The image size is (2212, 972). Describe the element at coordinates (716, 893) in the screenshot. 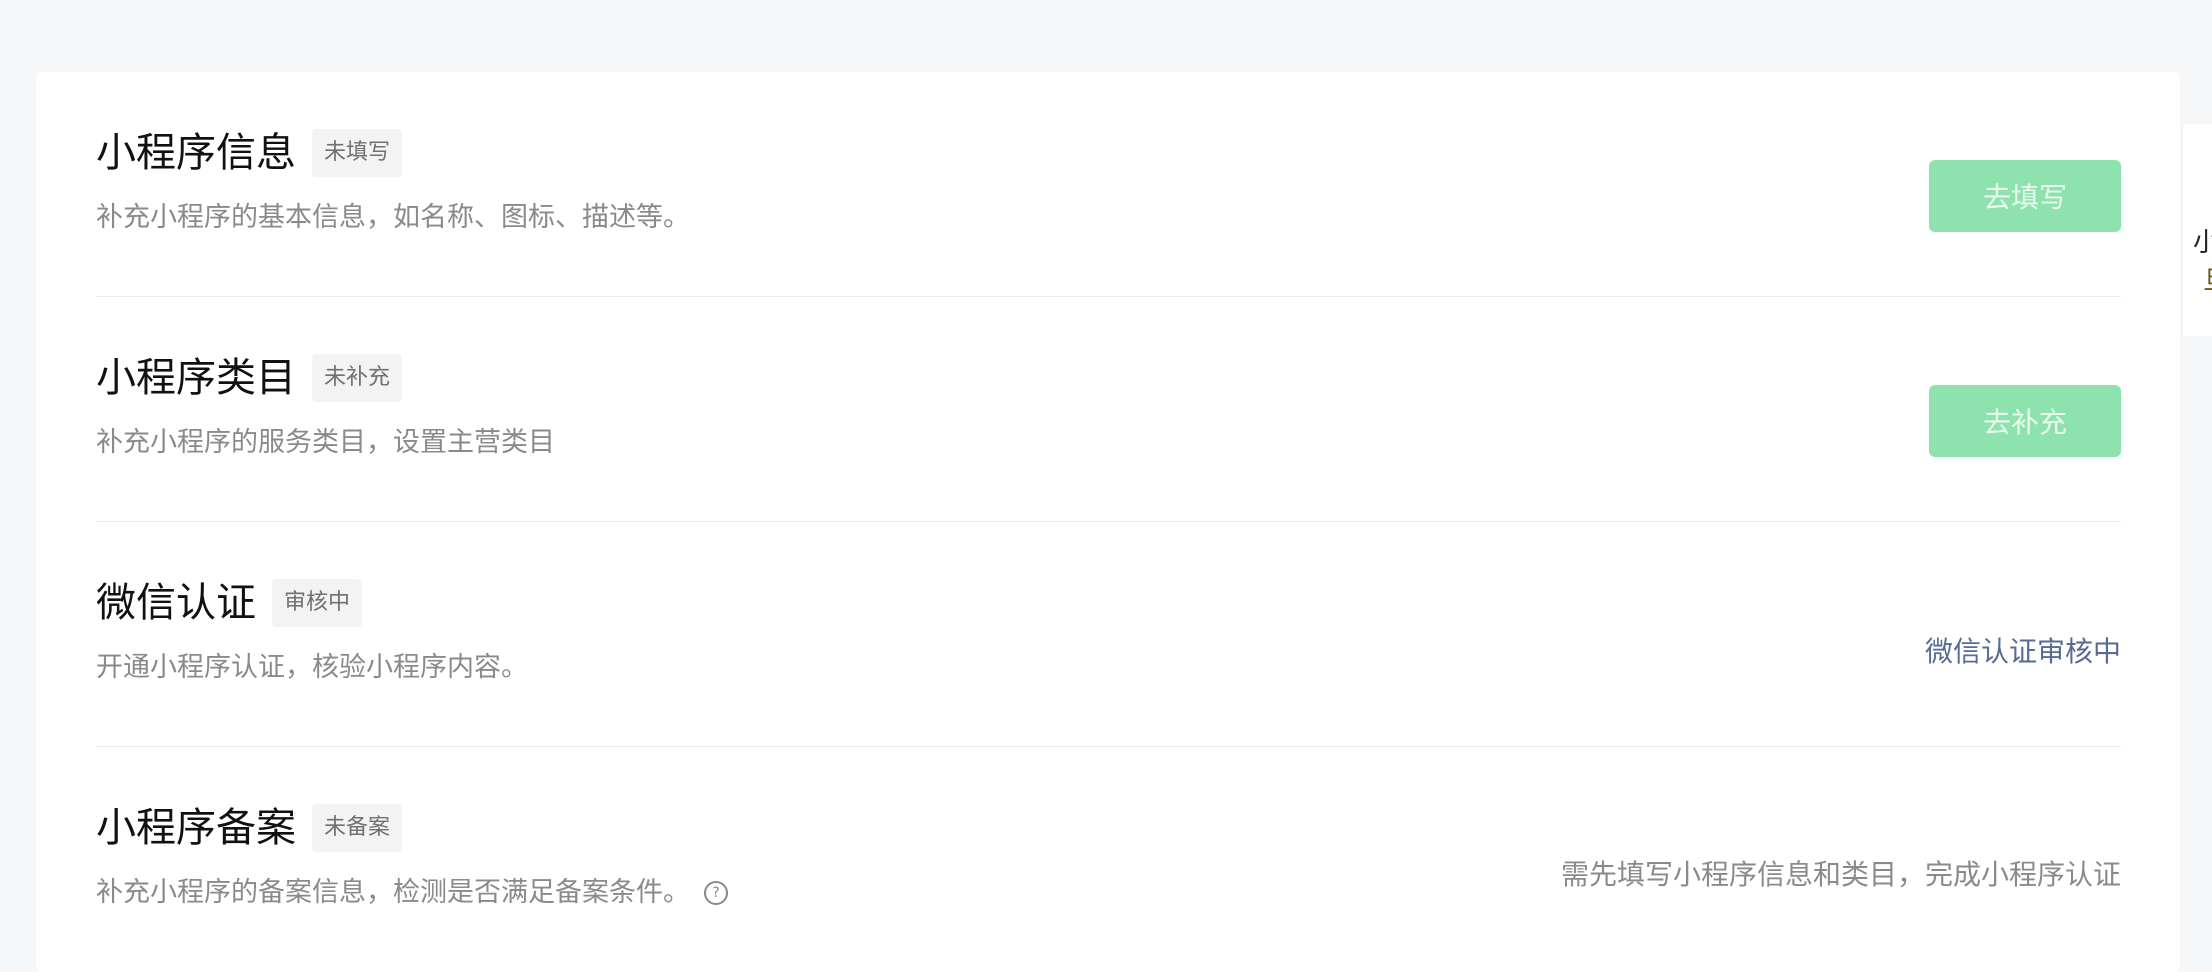

I see `help-icon: ?` at that location.